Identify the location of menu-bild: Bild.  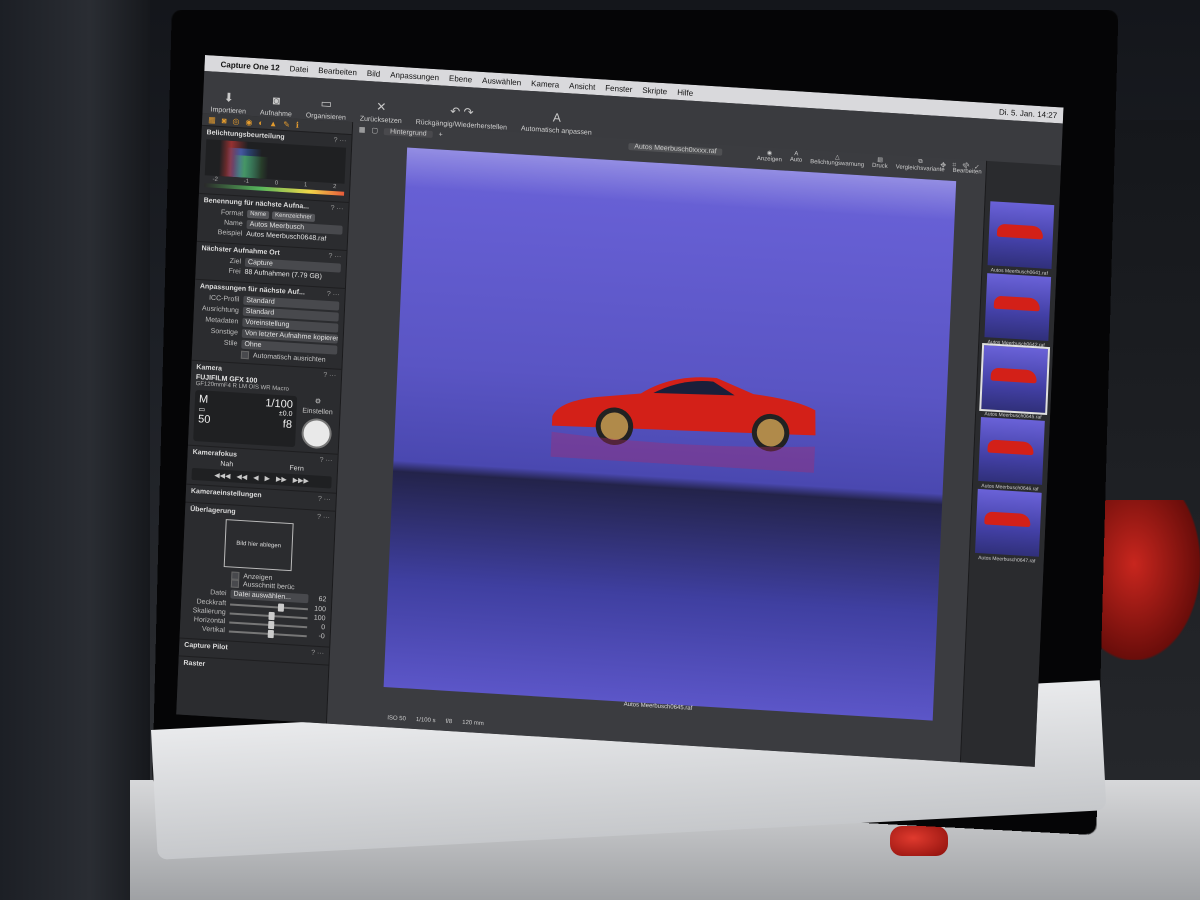
(374, 73).